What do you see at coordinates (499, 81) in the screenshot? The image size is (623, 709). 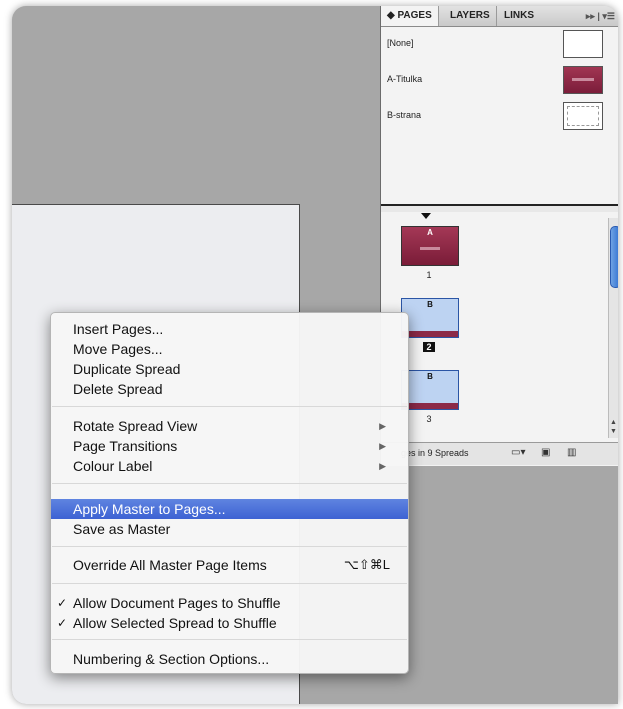 I see `master-item-a-titulka: A-Titulka` at bounding box center [499, 81].